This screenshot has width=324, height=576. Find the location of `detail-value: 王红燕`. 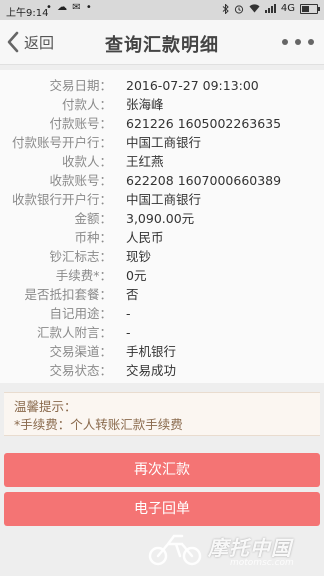

detail-value: 王红燕 is located at coordinates (145, 161).